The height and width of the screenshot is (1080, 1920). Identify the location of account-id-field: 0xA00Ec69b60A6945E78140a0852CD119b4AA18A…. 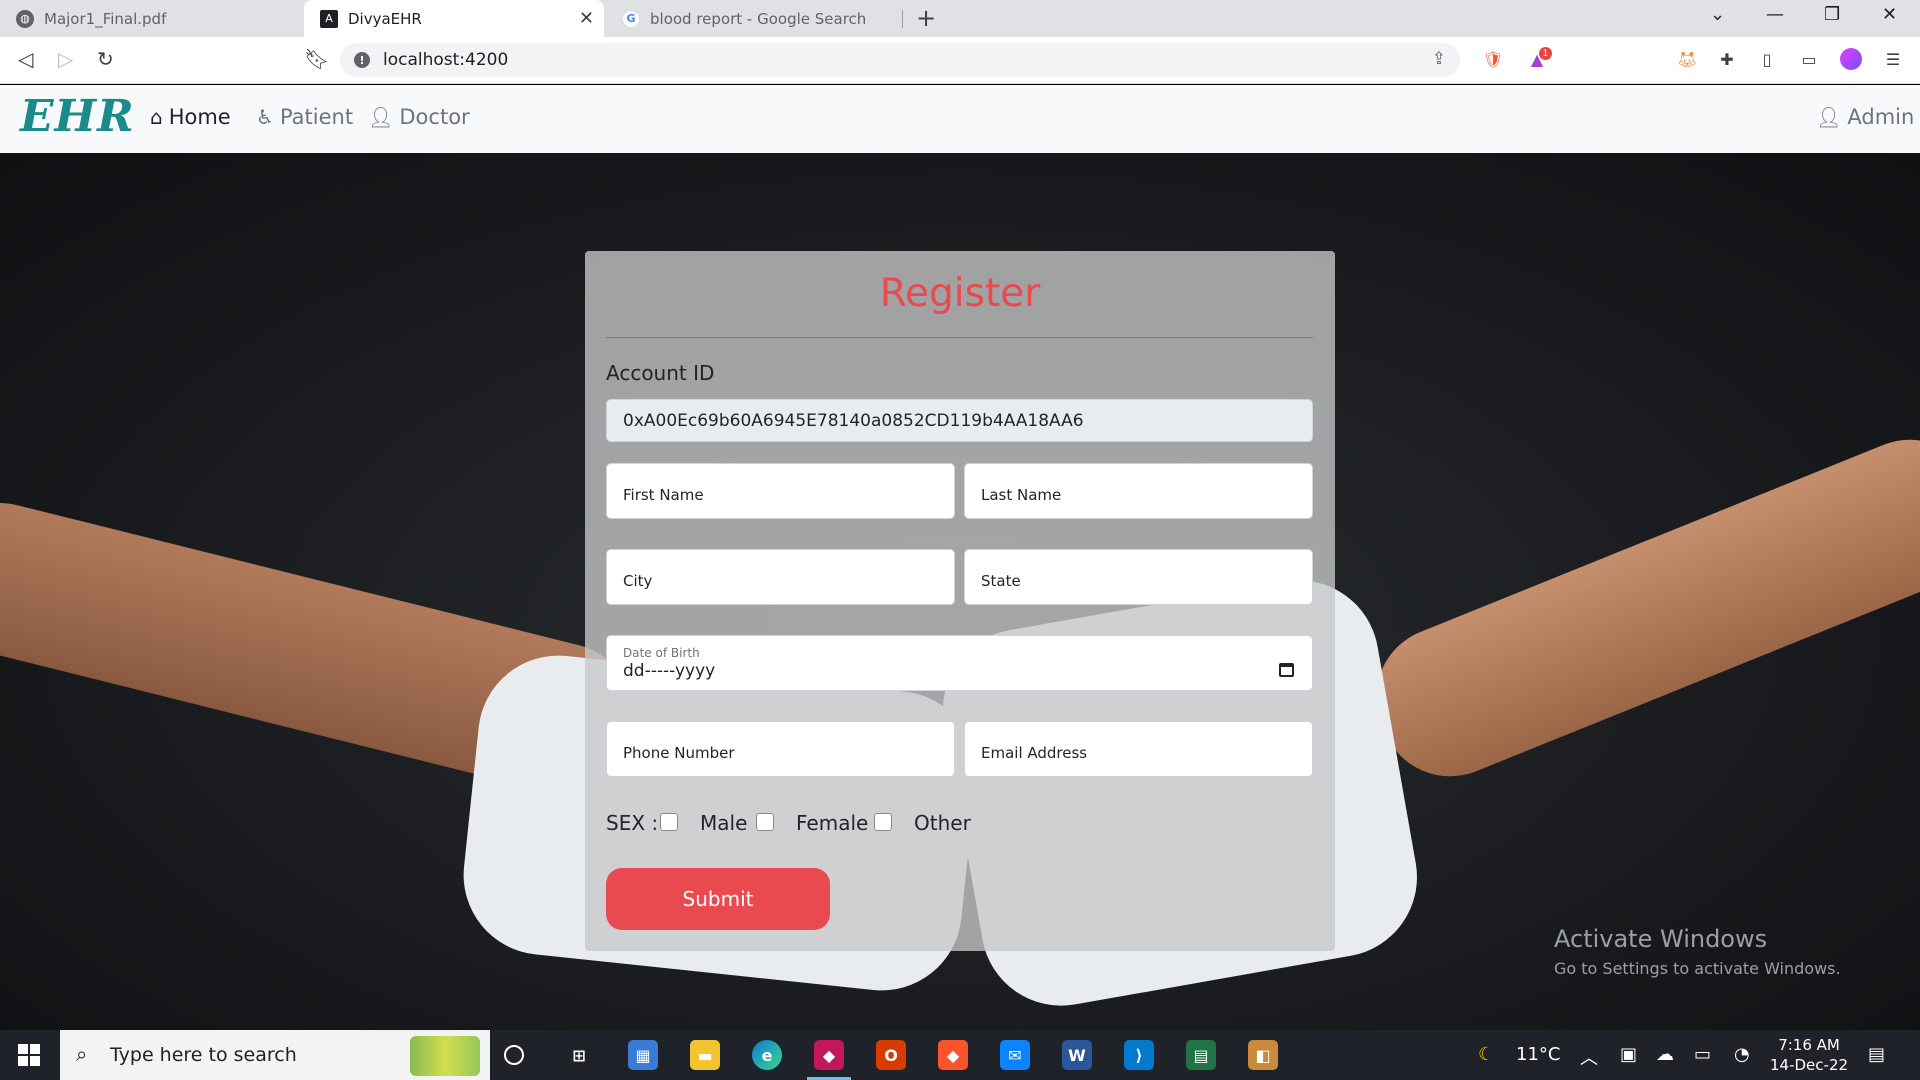
(959, 420).